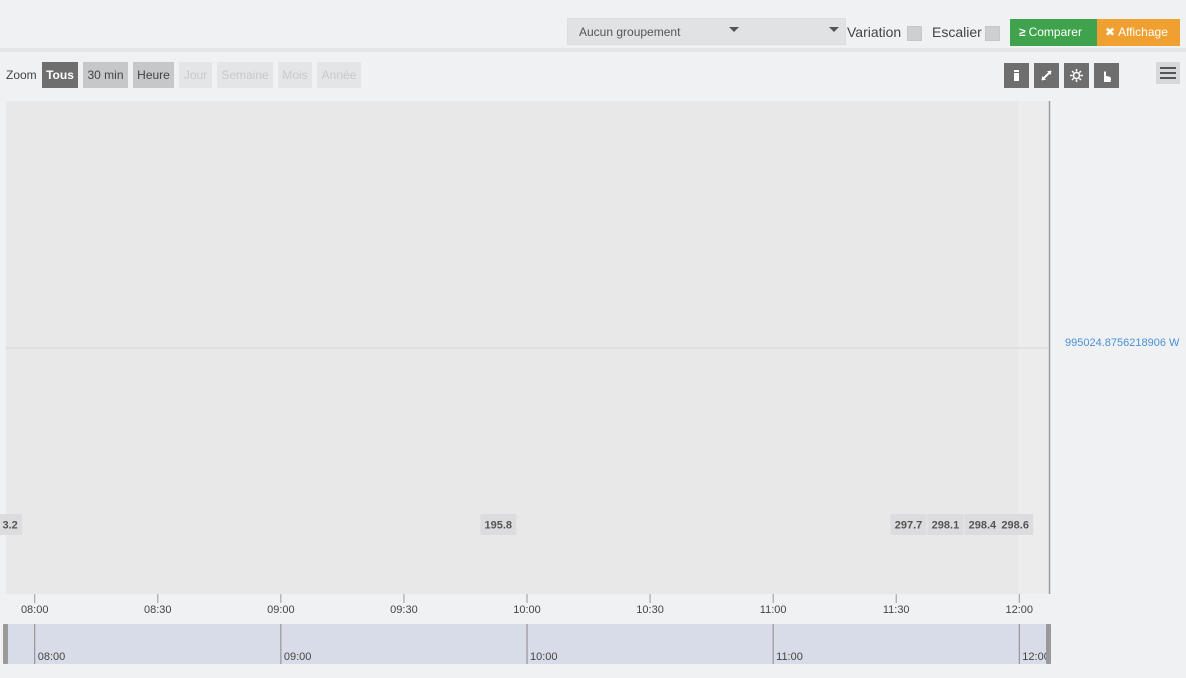 Image resolution: width=1186 pixels, height=678 pixels. What do you see at coordinates (544, 657) in the screenshot?
I see `navigator-tick-label: 10:00` at bounding box center [544, 657].